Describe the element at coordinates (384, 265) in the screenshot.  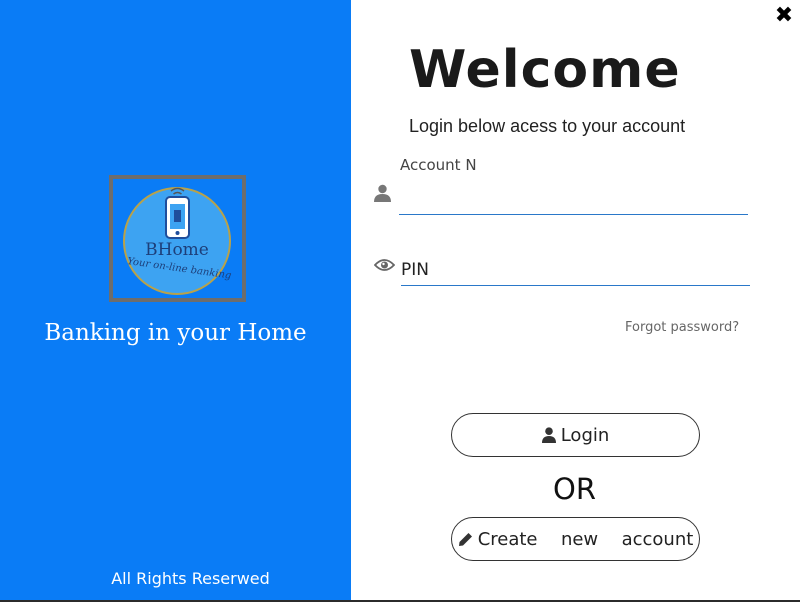
I see `eye-icon` at that location.